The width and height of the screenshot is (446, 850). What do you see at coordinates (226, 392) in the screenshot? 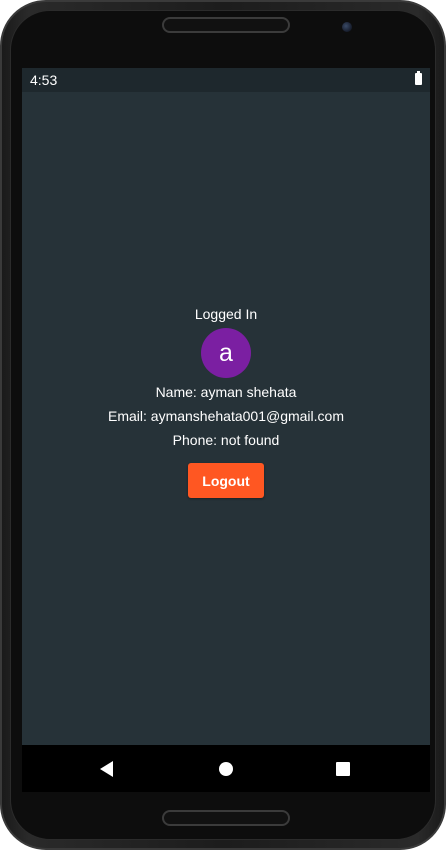
I see `user-name-text: Name: ayman shehata` at bounding box center [226, 392].